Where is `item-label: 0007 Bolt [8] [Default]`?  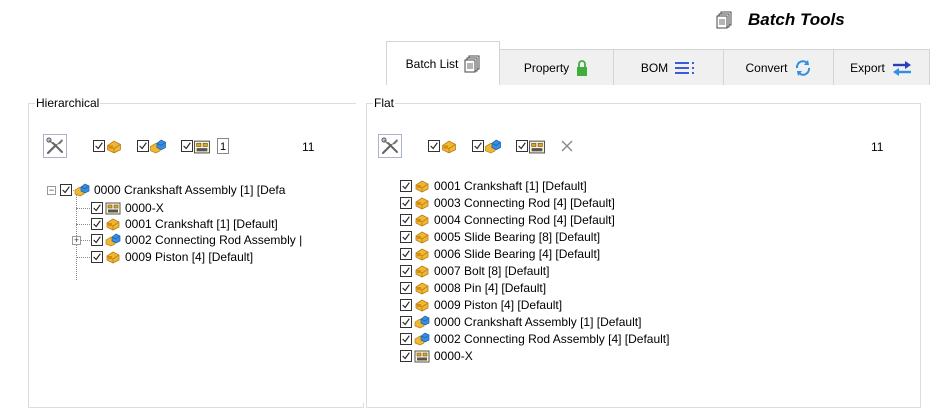 item-label: 0007 Bolt [8] [Default] is located at coordinates (492, 271).